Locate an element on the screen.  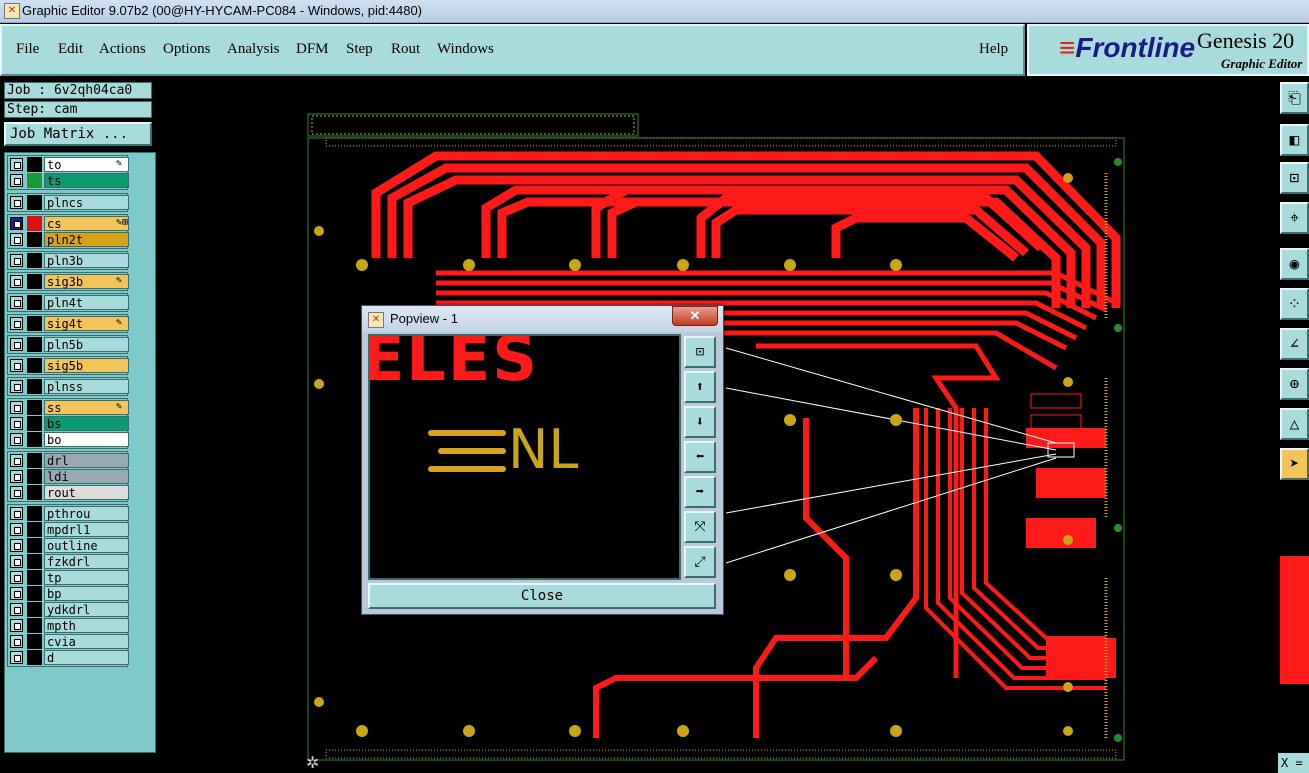
popview-zoom-out-icon: ⤢ is located at coordinates (700, 562).